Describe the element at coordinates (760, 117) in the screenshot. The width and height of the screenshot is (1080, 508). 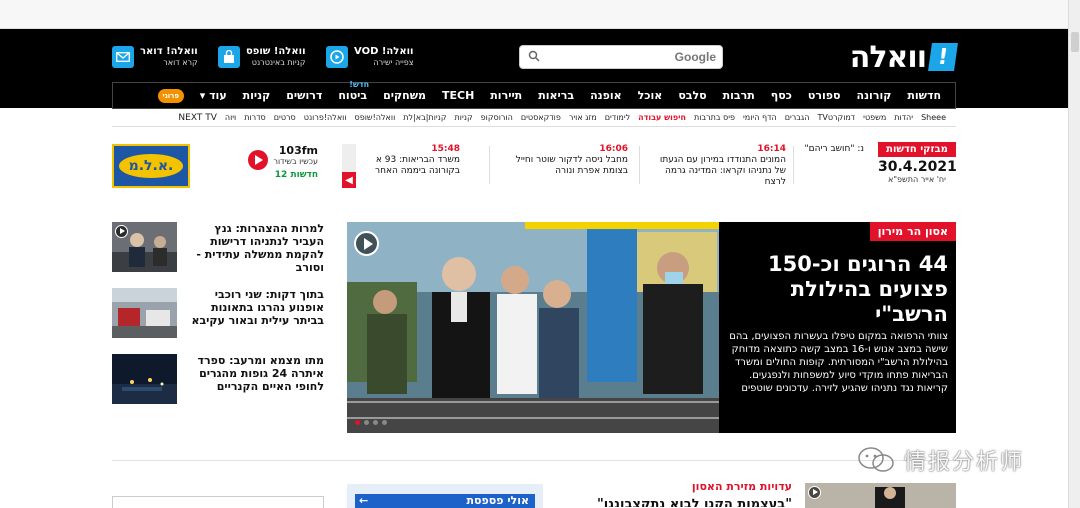
I see `subnav-item: הדף היומי` at that location.